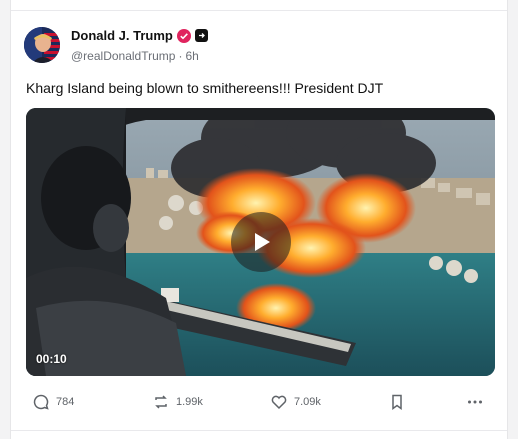 This screenshot has width=518, height=439. I want to click on play-icon, so click(262, 242).